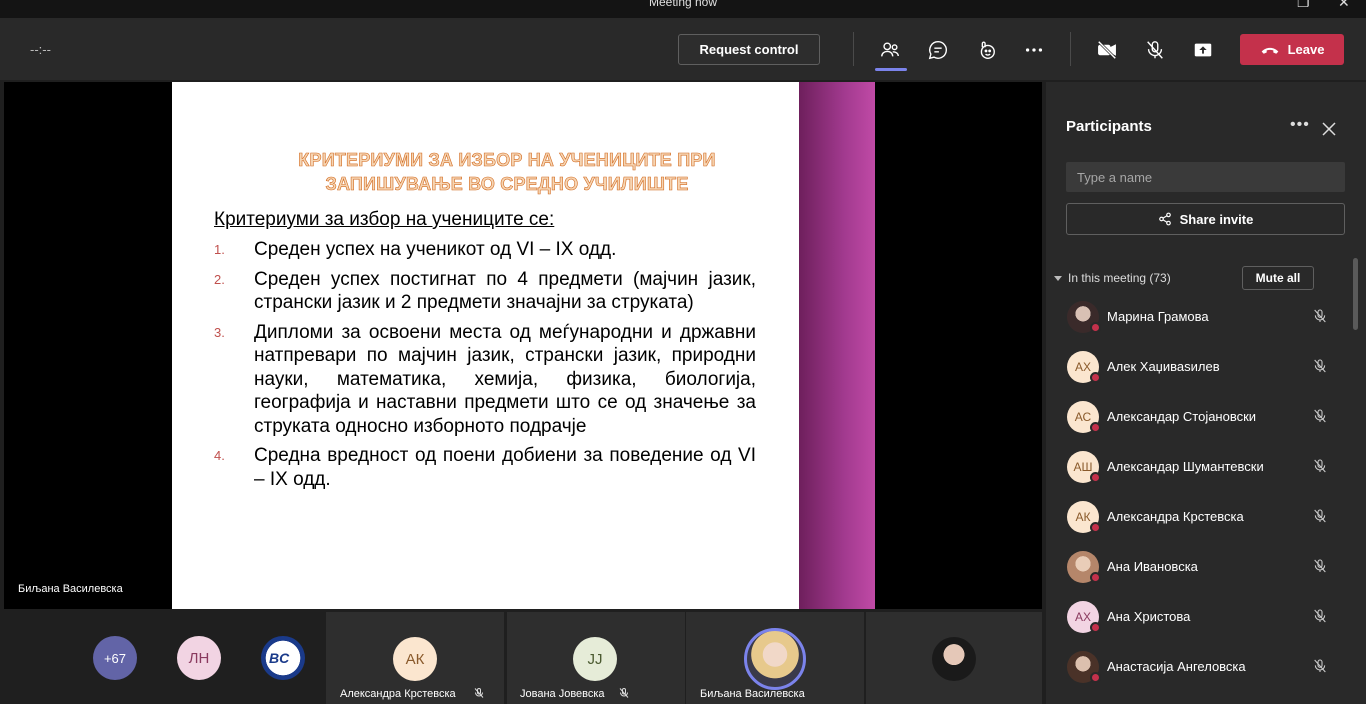 The width and height of the screenshot is (1366, 704). Describe the element at coordinates (279, 658) in the screenshot. I see `logo-icon: BC` at that location.